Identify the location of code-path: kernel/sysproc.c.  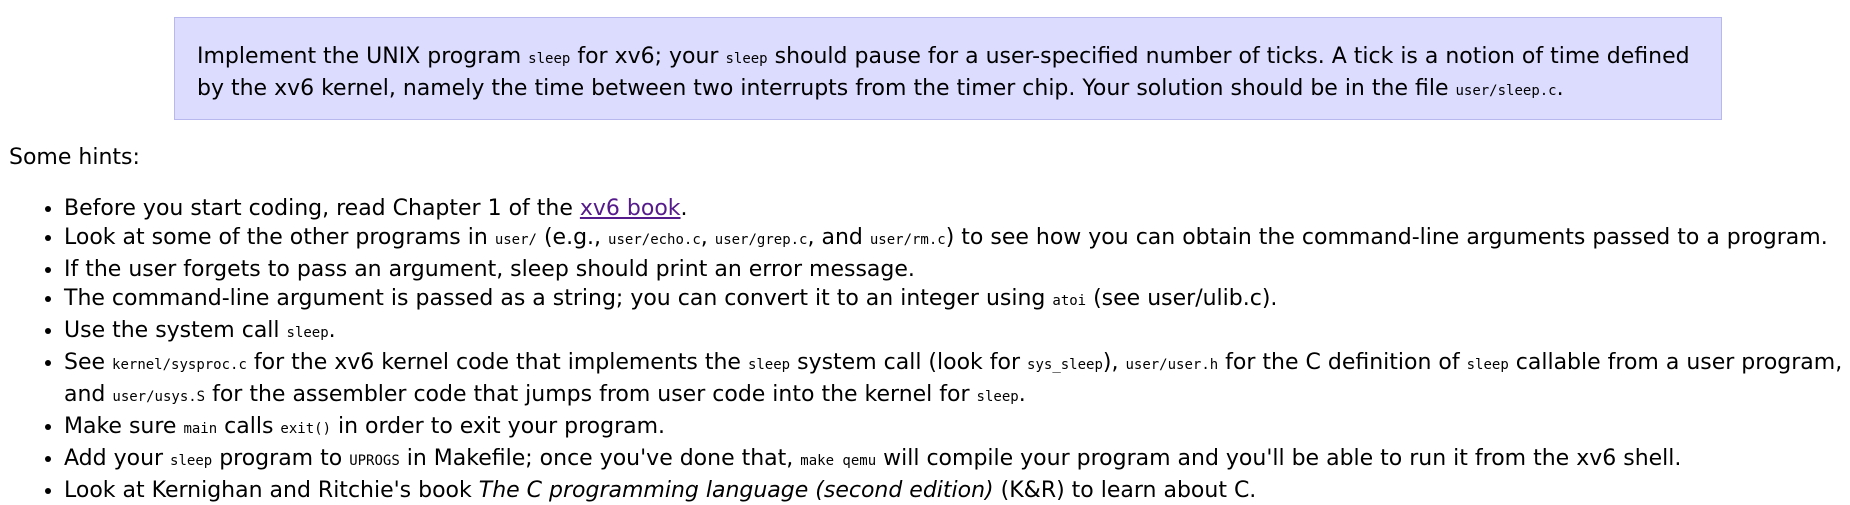
(179, 365).